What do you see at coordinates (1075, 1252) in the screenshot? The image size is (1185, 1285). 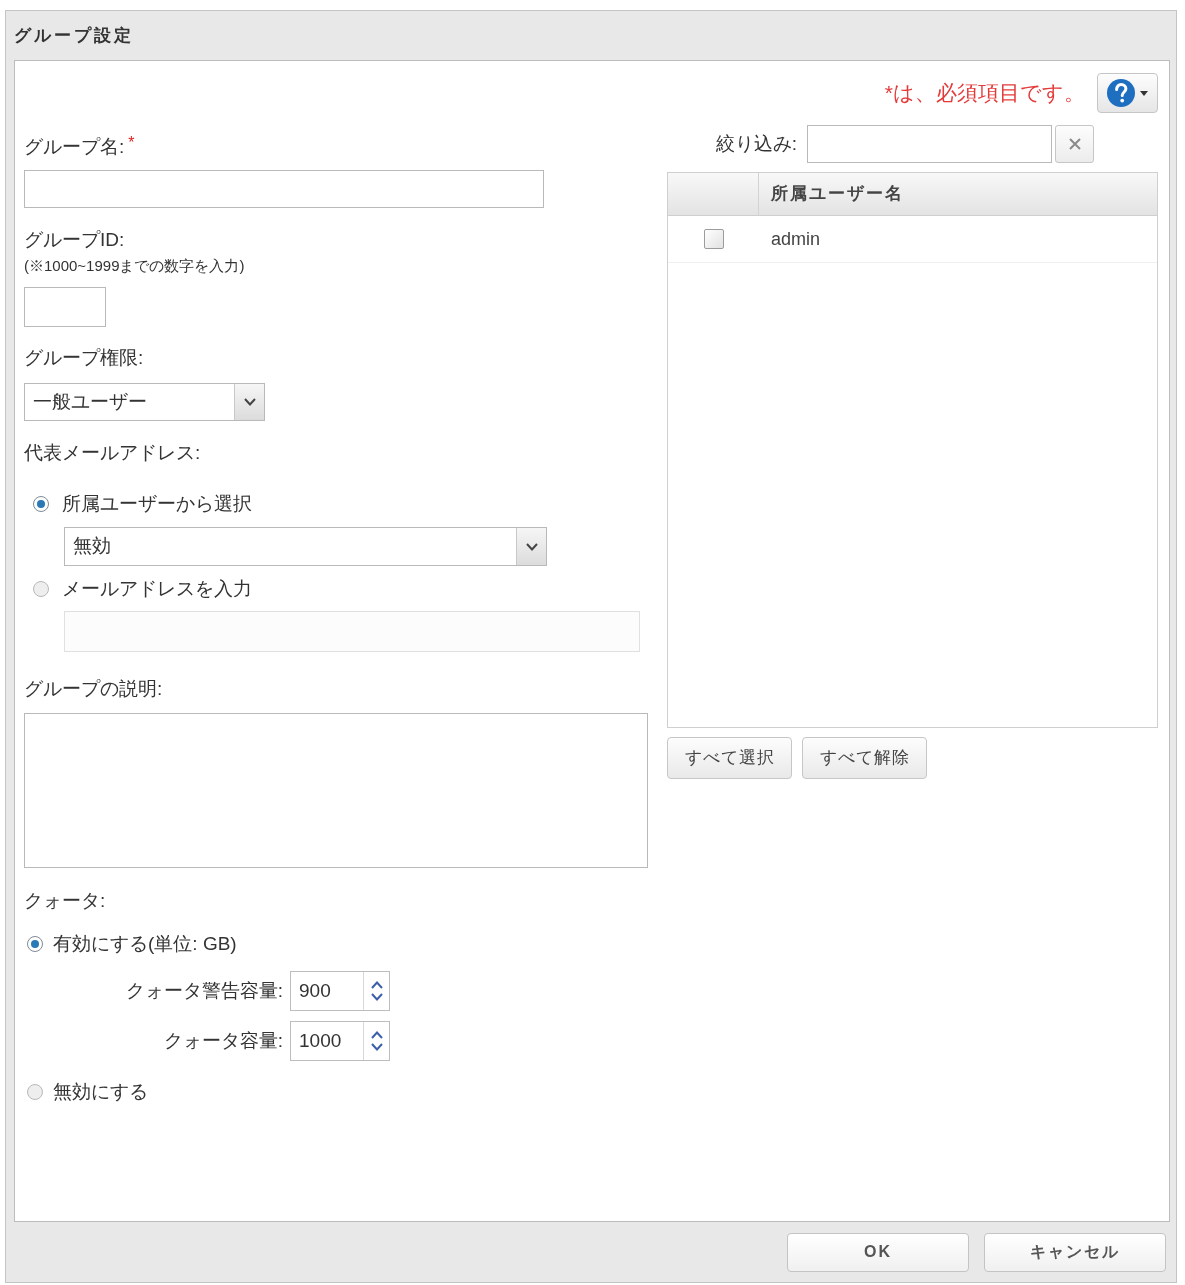 I see `dialog-button: キャンセル` at bounding box center [1075, 1252].